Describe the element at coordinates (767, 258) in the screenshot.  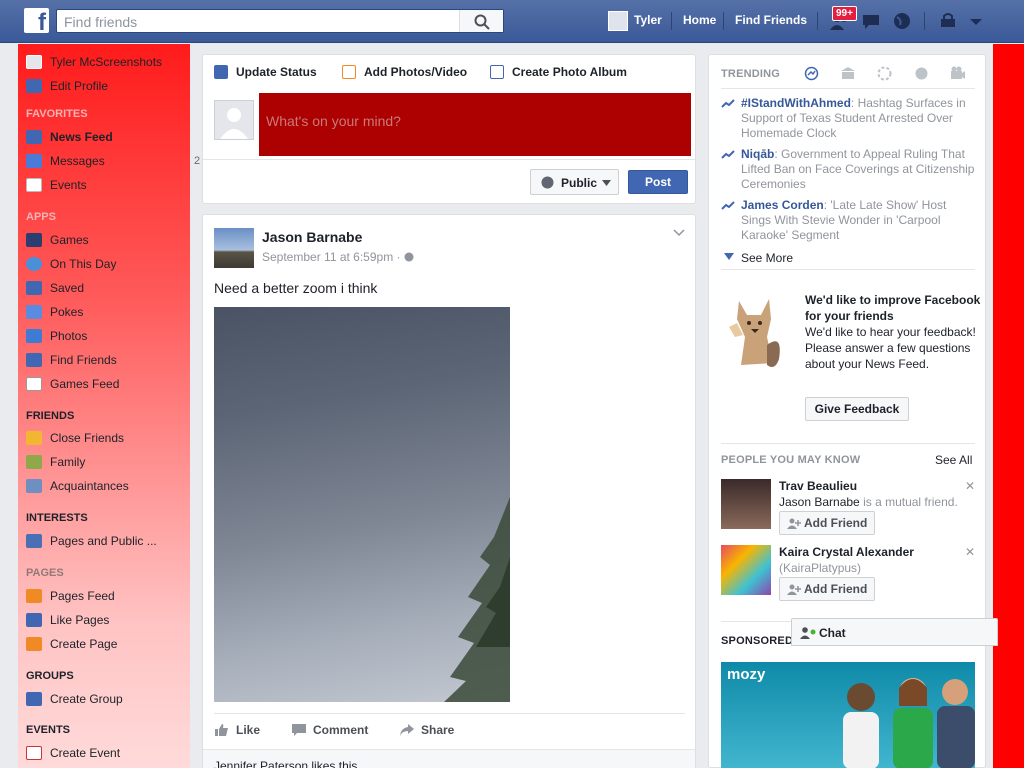
I see `see-more-link: See More` at that location.